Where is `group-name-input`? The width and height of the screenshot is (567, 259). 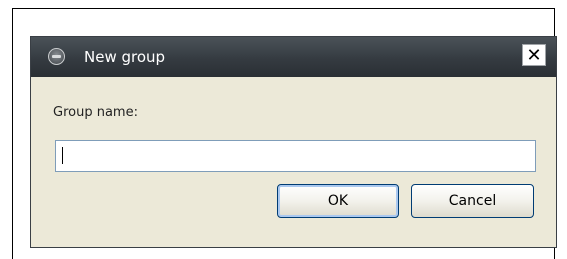
group-name-input is located at coordinates (295, 156).